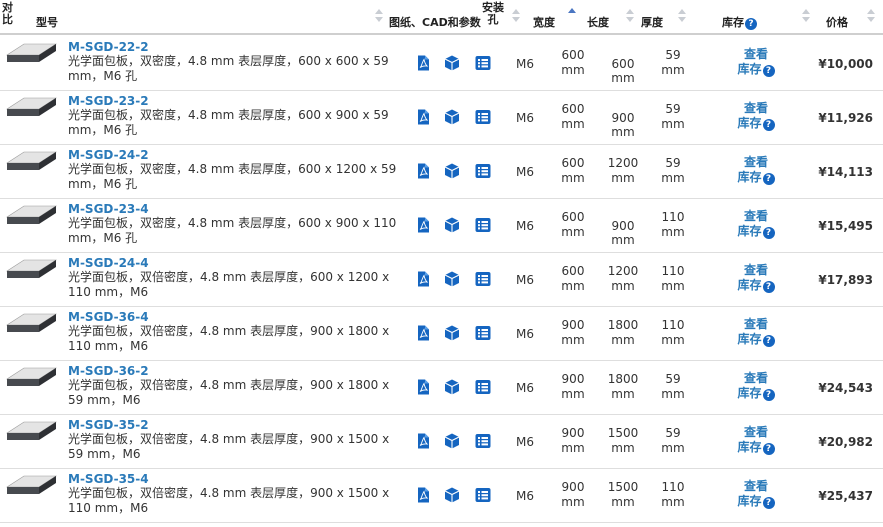 This screenshot has width=883, height=527. What do you see at coordinates (108, 317) in the screenshot?
I see `model-link: M-SGD-36-4` at bounding box center [108, 317].